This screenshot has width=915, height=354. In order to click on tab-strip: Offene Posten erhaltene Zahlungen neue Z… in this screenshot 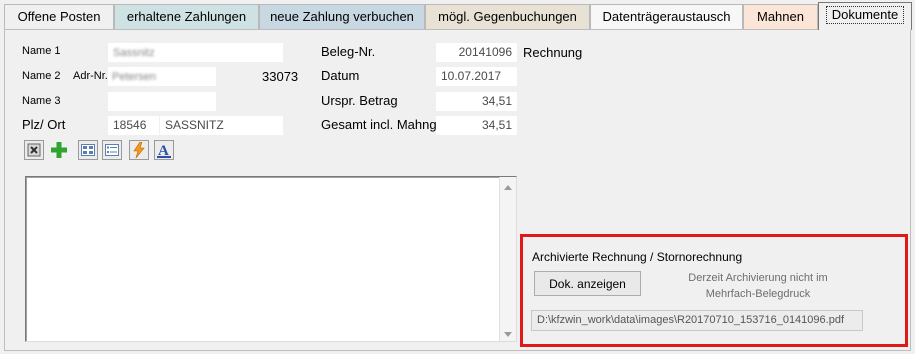, I will do `click(457, 15)`.